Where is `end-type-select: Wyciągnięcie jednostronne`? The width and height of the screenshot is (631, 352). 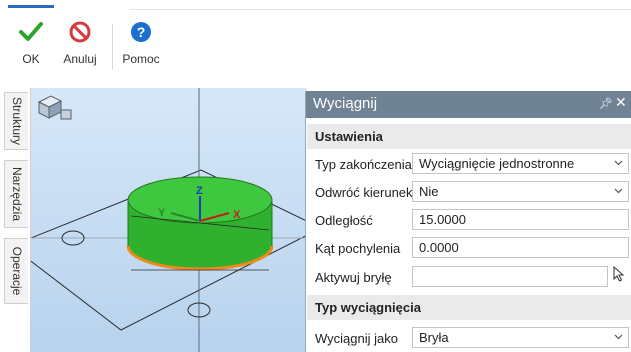
end-type-select: Wyciągnięcie jednostronne is located at coordinates (520, 163).